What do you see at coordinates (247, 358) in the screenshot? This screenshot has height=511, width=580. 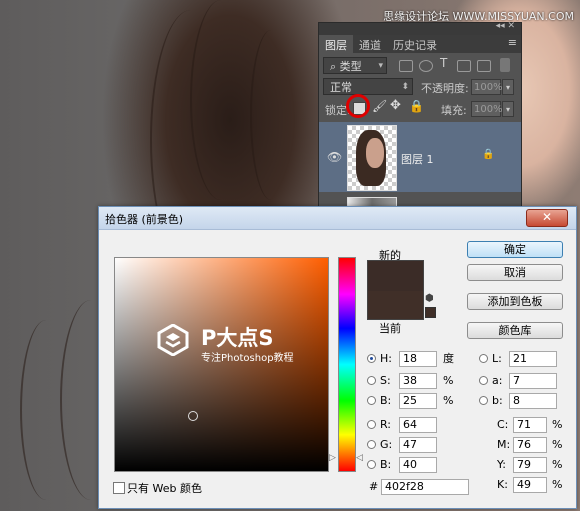 I see `logo-tagline: 专注Photoshop教程` at bounding box center [247, 358].